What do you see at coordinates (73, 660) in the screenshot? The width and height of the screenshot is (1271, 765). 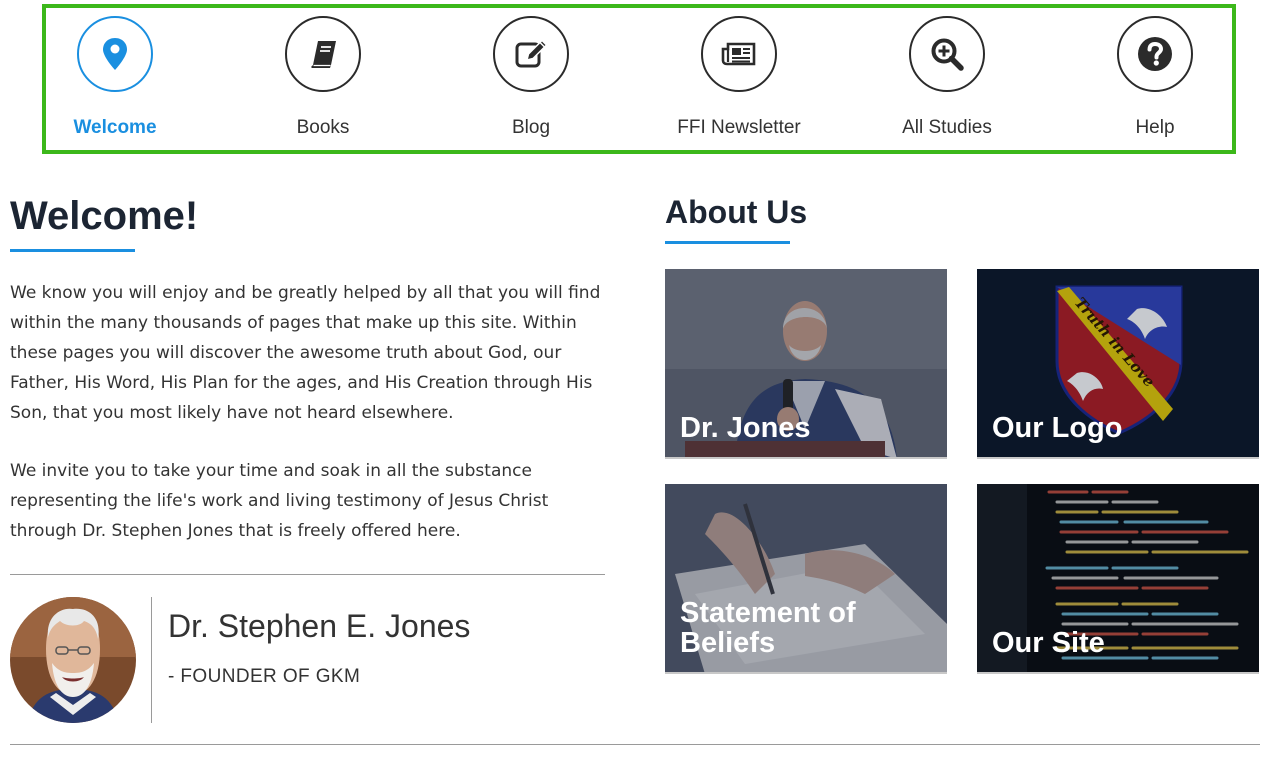 I see `avatar` at bounding box center [73, 660].